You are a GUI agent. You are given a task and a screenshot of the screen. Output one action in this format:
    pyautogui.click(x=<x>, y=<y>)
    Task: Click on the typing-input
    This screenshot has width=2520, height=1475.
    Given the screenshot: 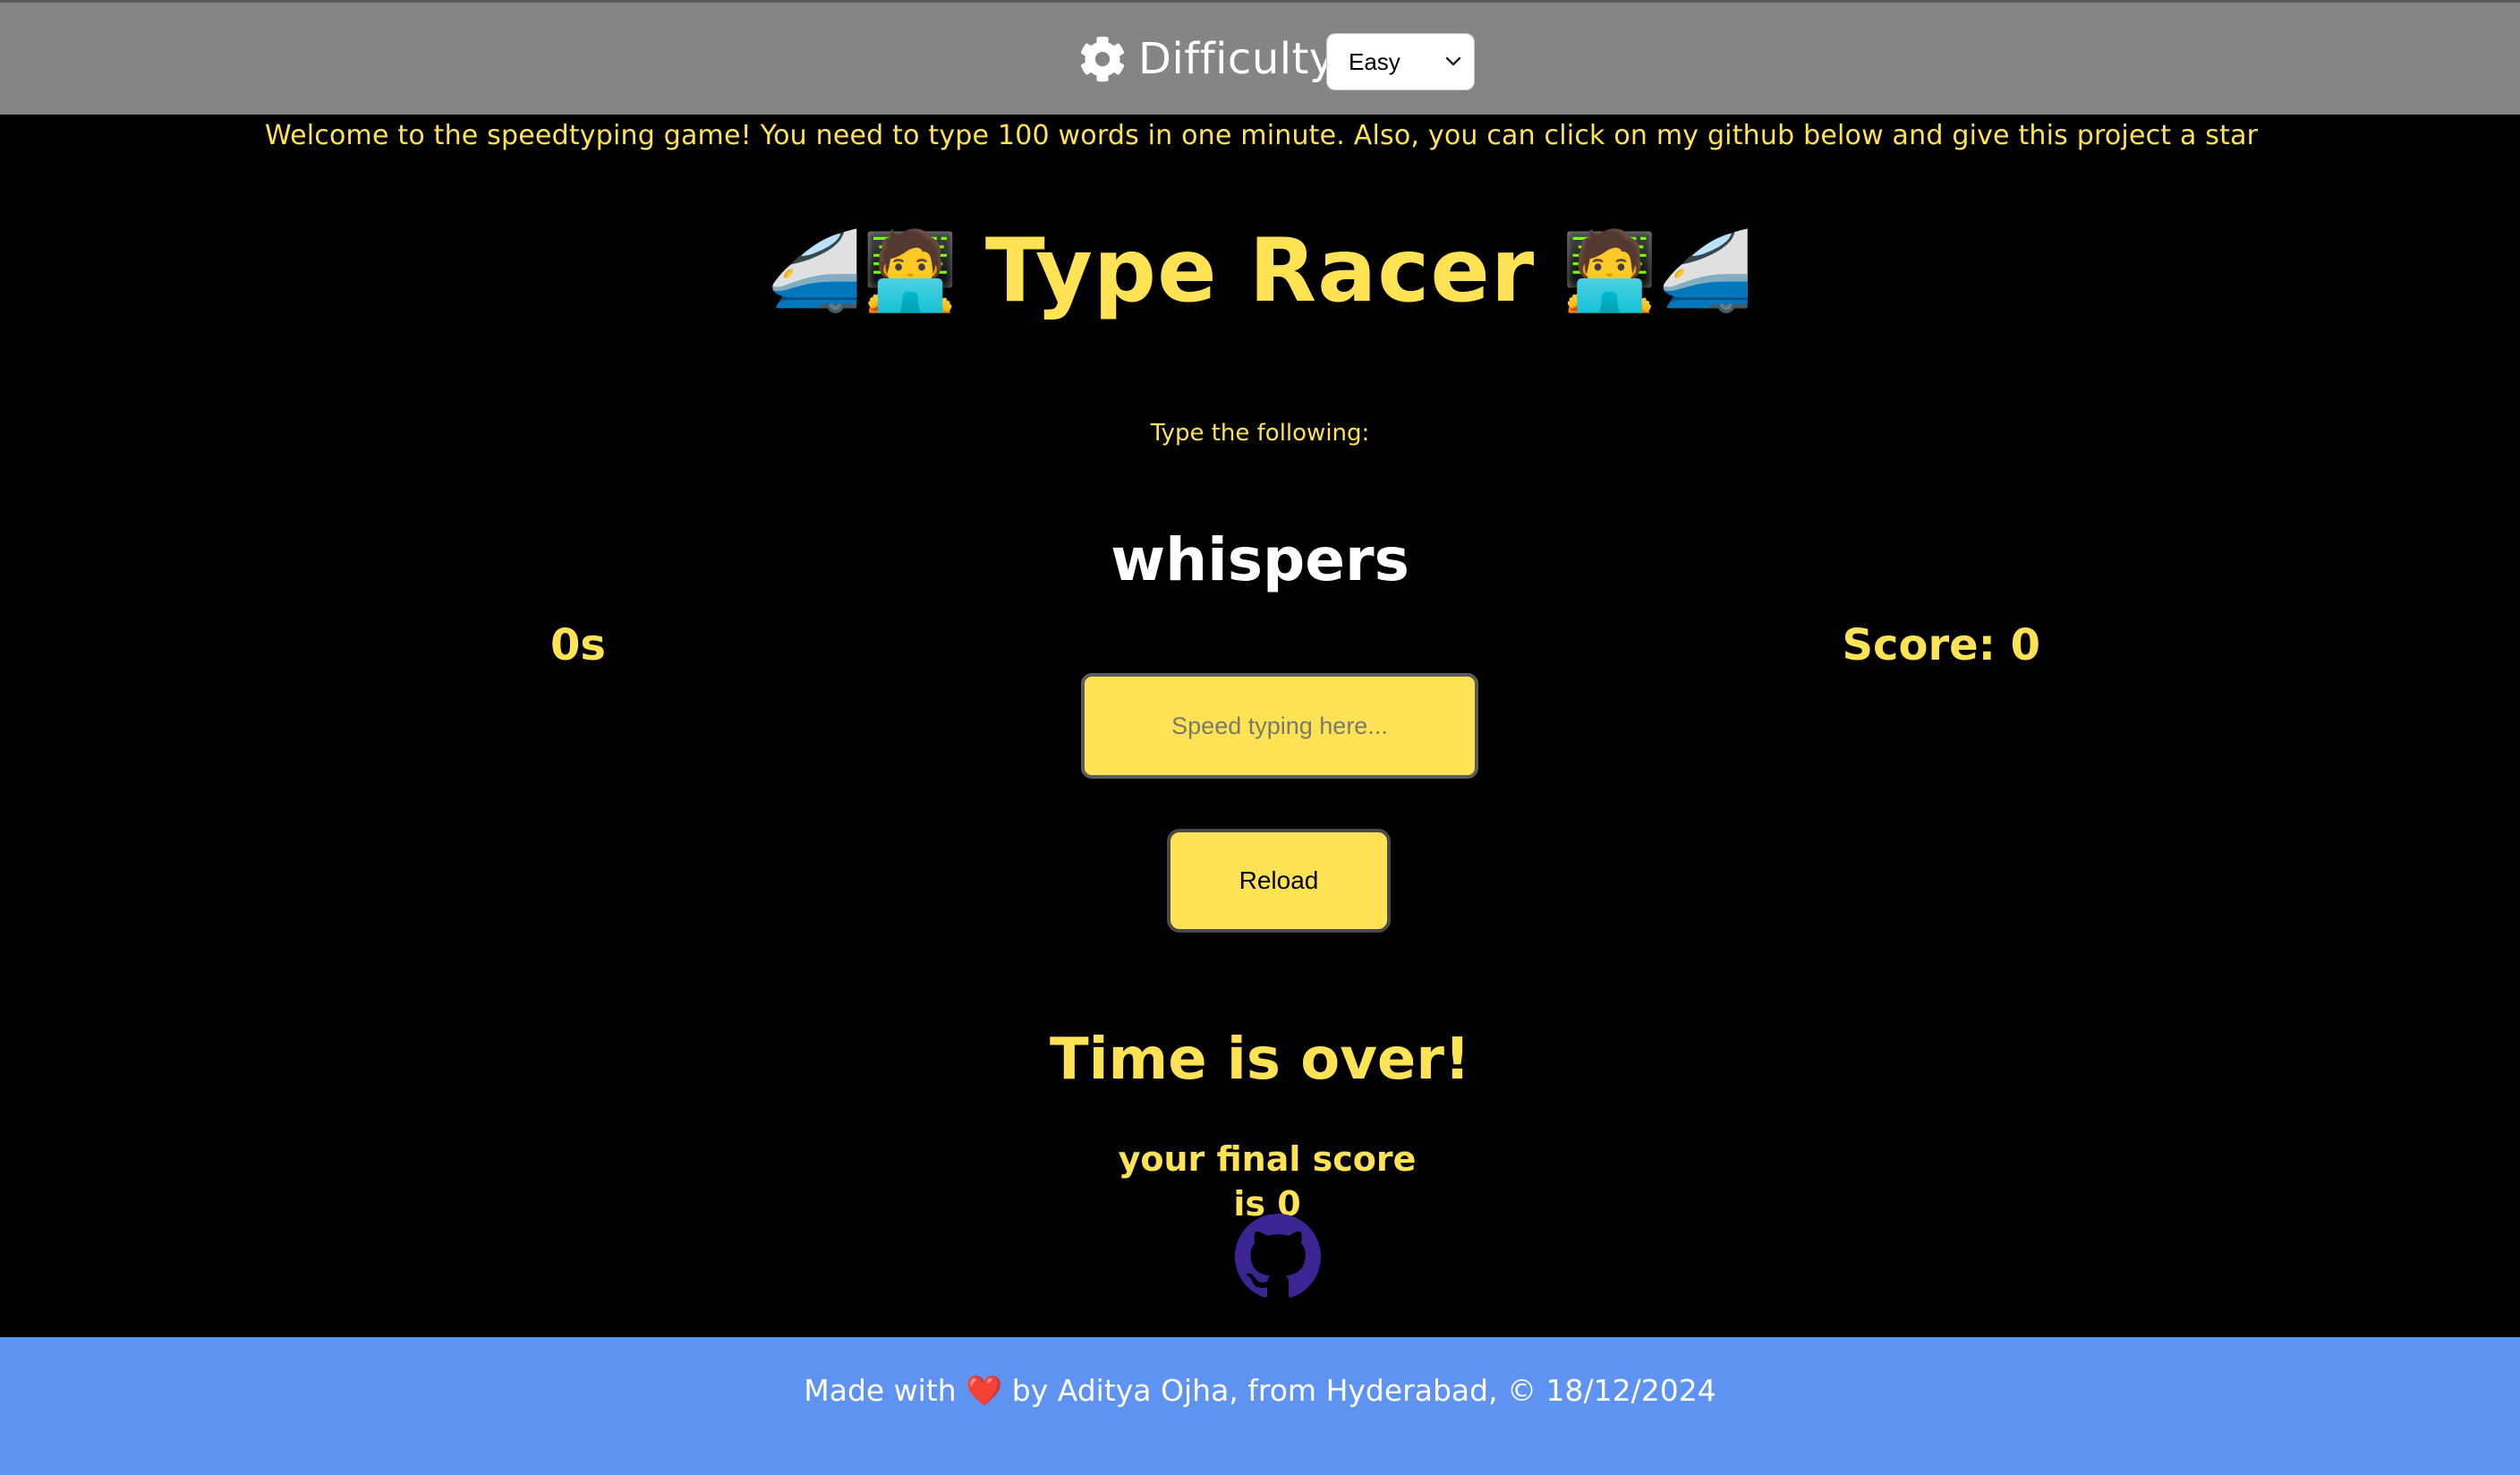 What is the action you would take?
    pyautogui.click(x=1279, y=726)
    